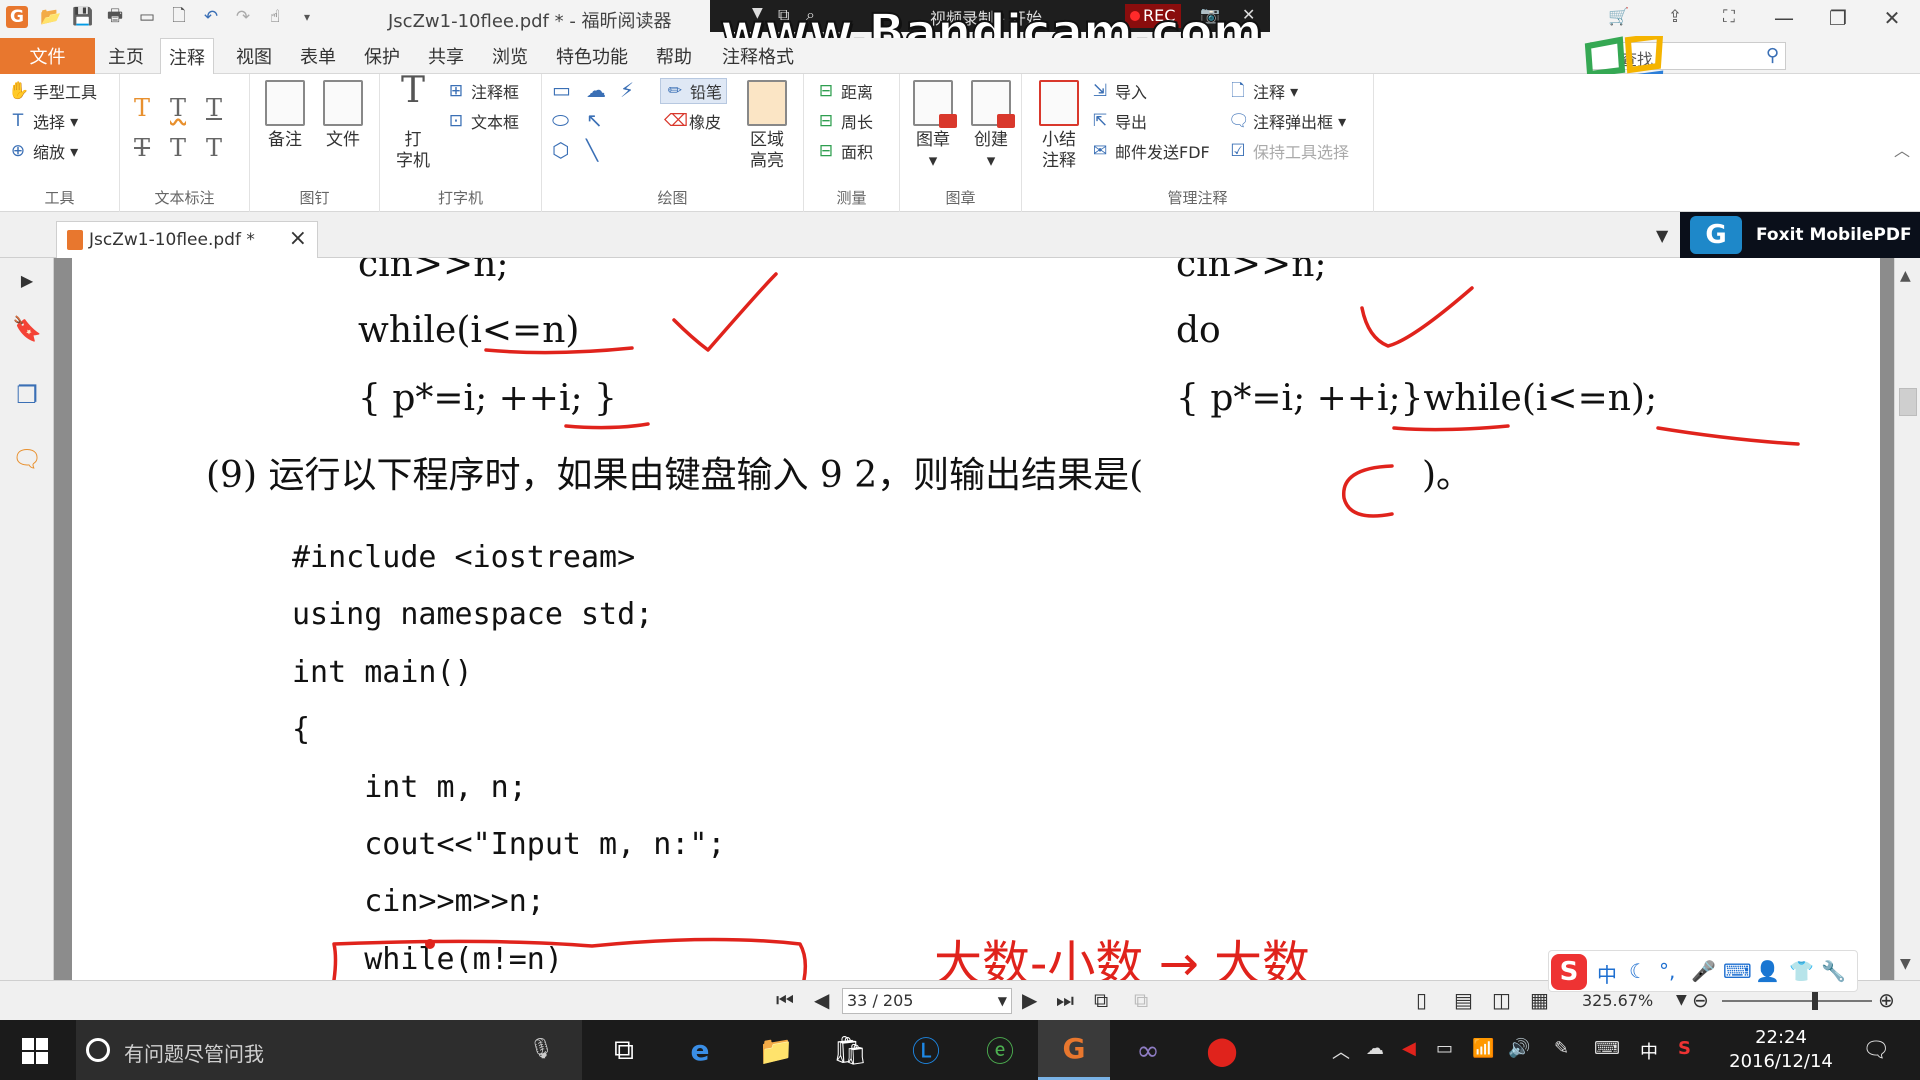 This screenshot has width=1920, height=1080. Describe the element at coordinates (211, 17) in the screenshot. I see `undo-icon: ↶` at that location.